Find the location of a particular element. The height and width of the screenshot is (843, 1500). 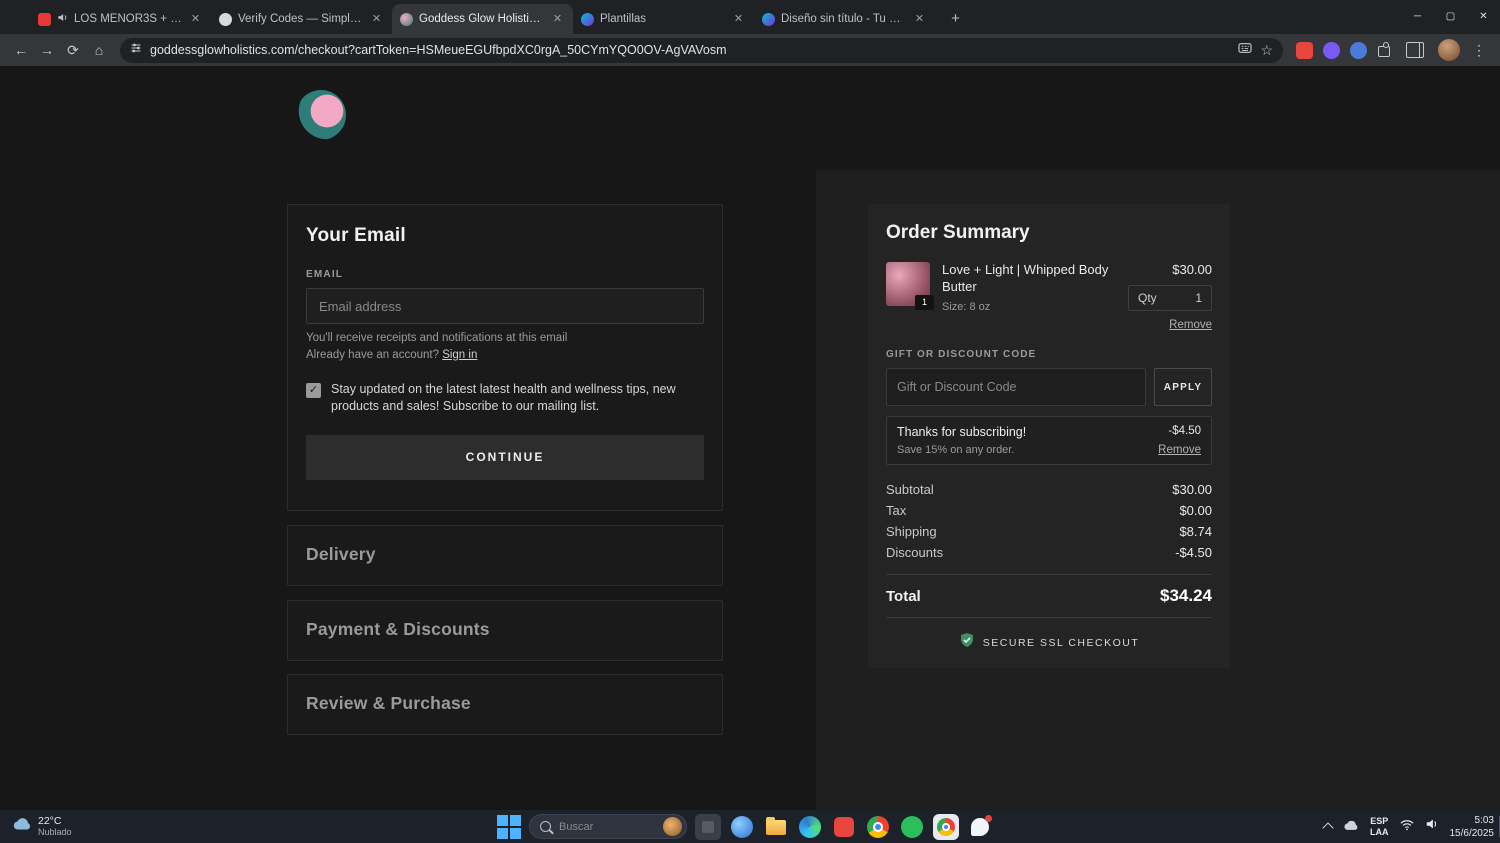

home-button: ⌂ is located at coordinates (99, 50).